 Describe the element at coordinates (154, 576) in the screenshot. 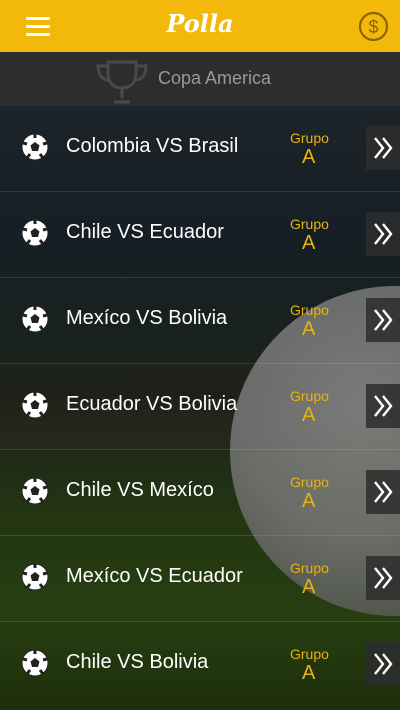

I see `match-name: Mexíco VS Ecuador` at that location.